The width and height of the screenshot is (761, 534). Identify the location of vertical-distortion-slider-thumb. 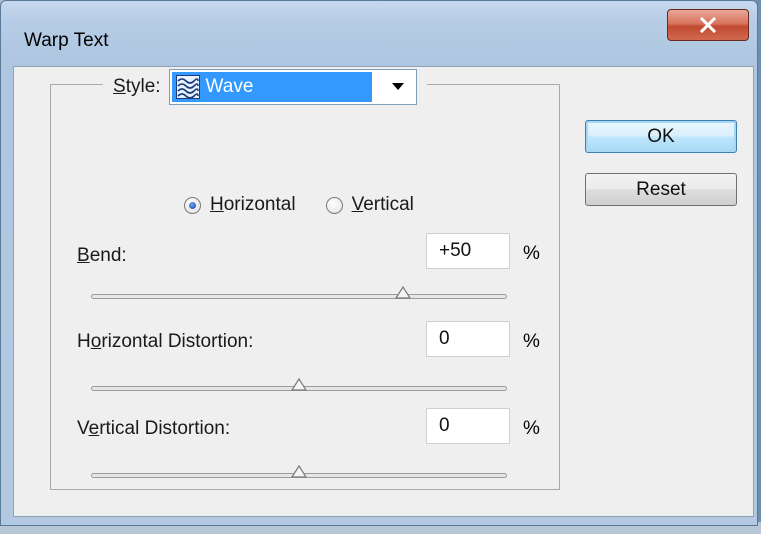
(299, 471).